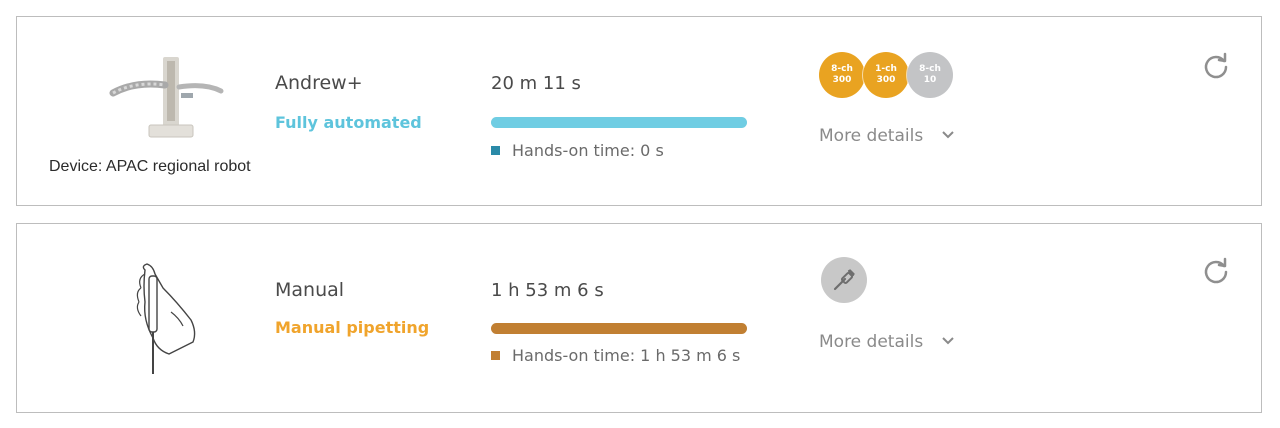 This screenshot has height=428, width=1280. Describe the element at coordinates (536, 83) in the screenshot. I see `total-time: 20 m 11 s` at that location.